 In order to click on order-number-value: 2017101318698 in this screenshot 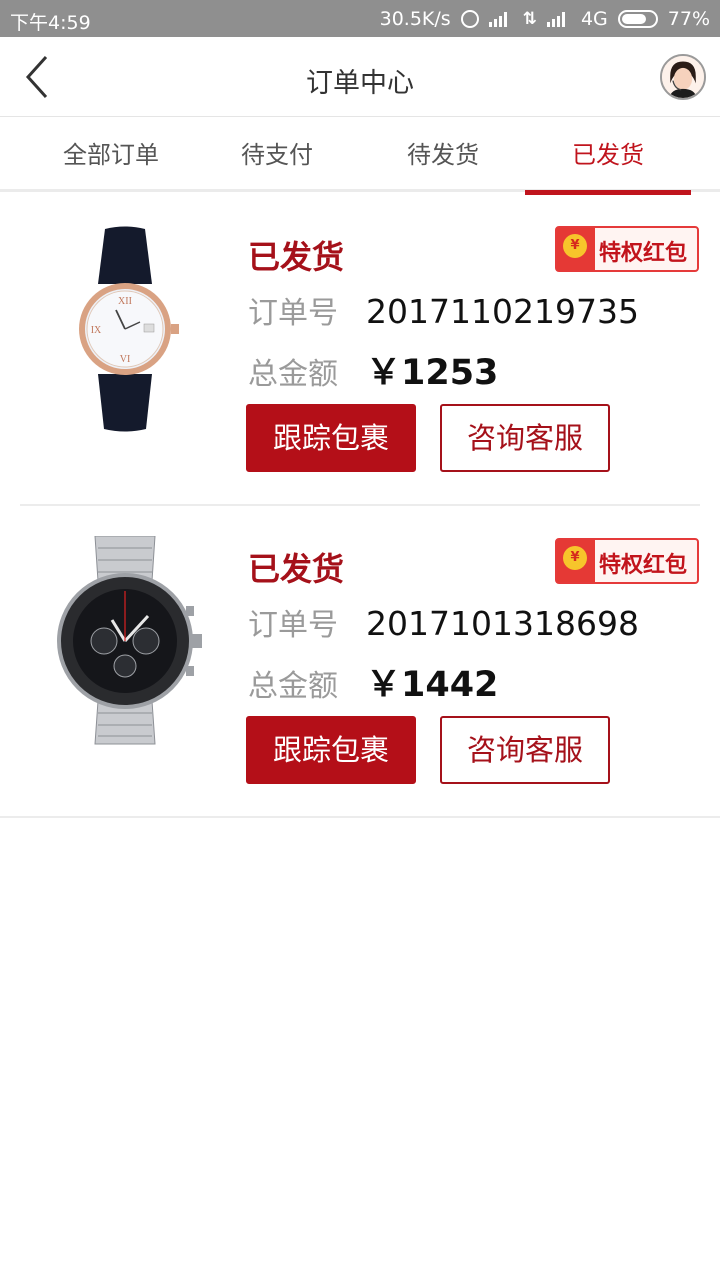, I will do `click(502, 623)`.